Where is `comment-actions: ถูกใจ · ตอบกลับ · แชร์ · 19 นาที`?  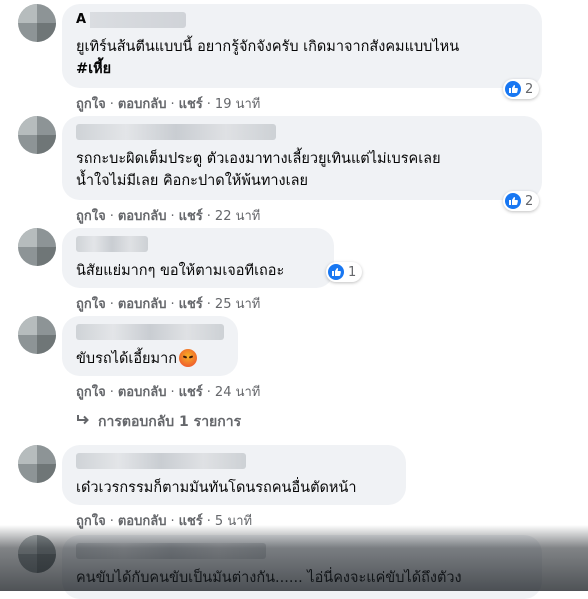
comment-actions: ถูกใจ · ตอบกลับ · แชร์ · 19 นาที is located at coordinates (168, 104).